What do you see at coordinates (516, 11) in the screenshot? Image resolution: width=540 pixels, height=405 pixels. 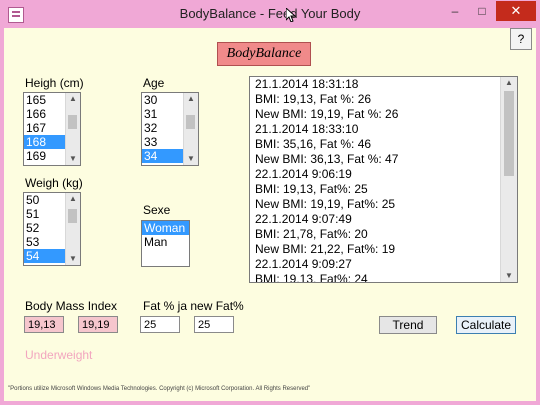 I see `close-button: ✕` at bounding box center [516, 11].